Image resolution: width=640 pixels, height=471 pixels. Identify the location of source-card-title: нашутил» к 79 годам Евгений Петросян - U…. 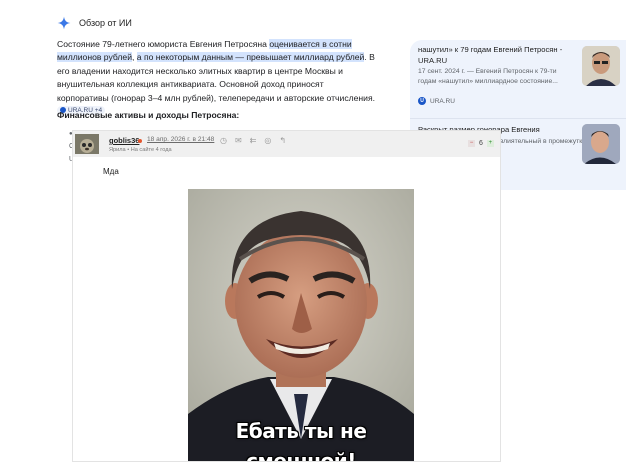
(493, 55).